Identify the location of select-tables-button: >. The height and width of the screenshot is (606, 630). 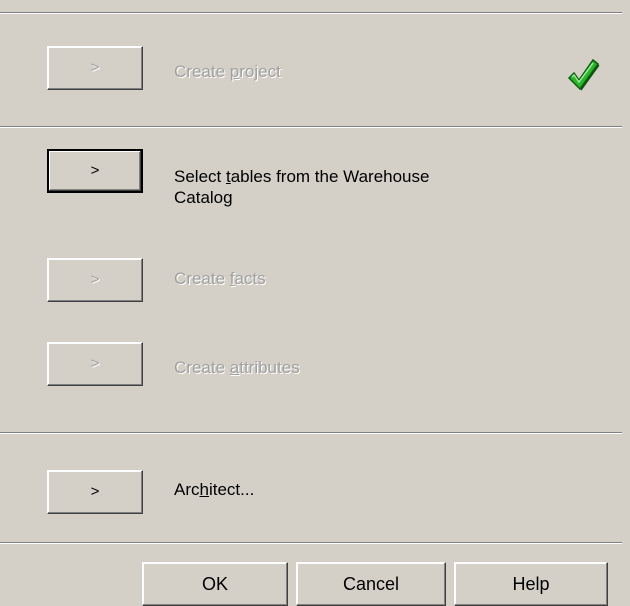
(95, 171).